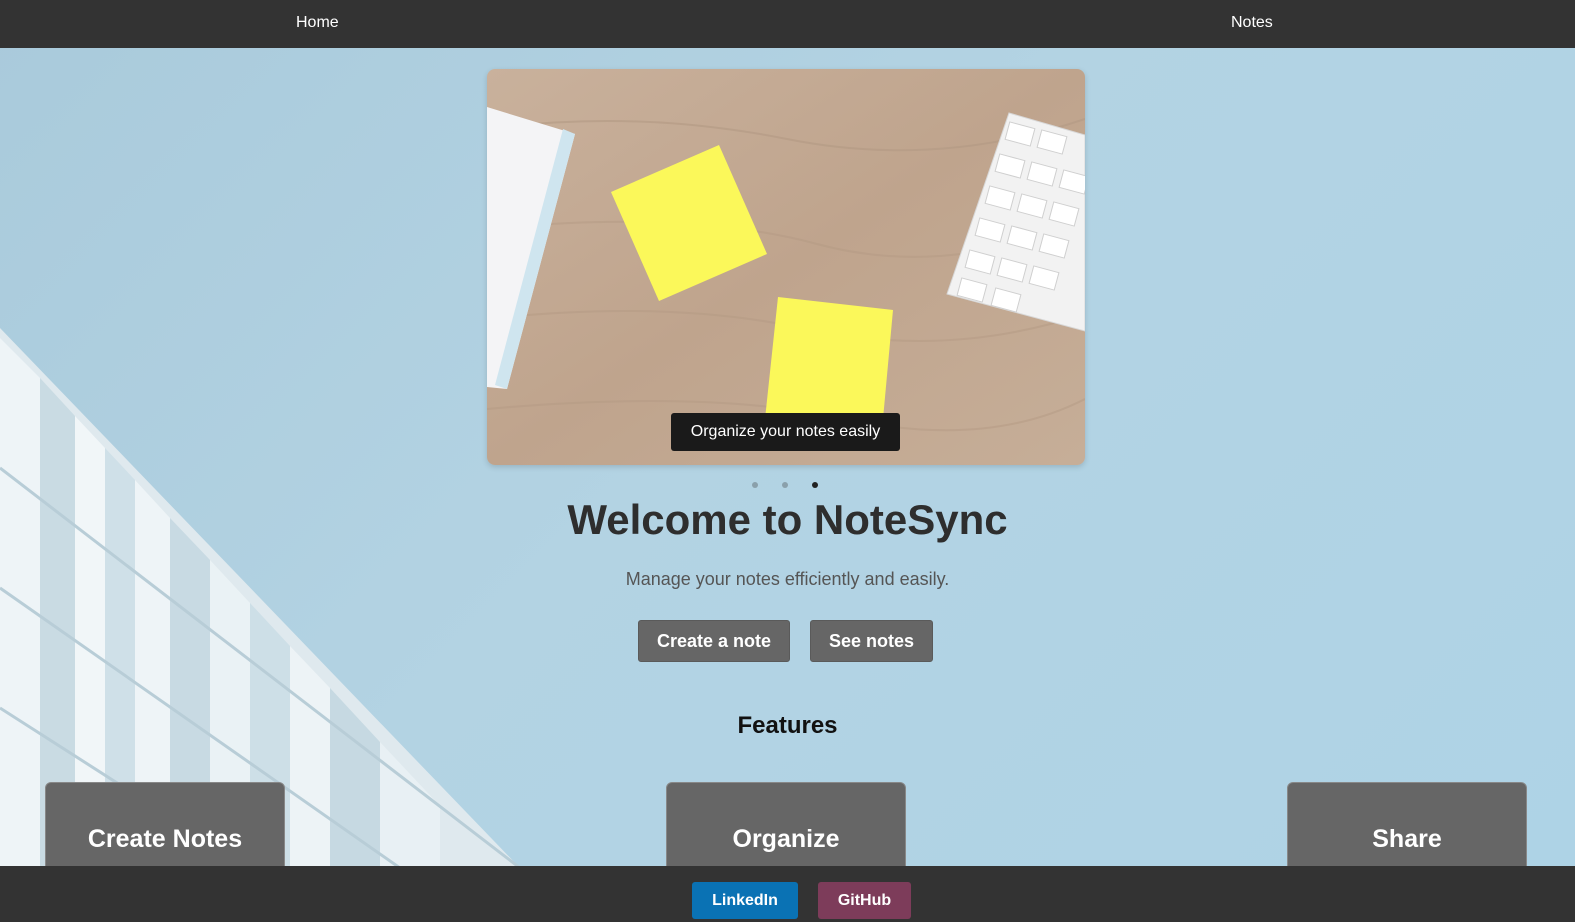 The height and width of the screenshot is (922, 1575). I want to click on carousel-caption: Organize your notes easily, so click(785, 432).